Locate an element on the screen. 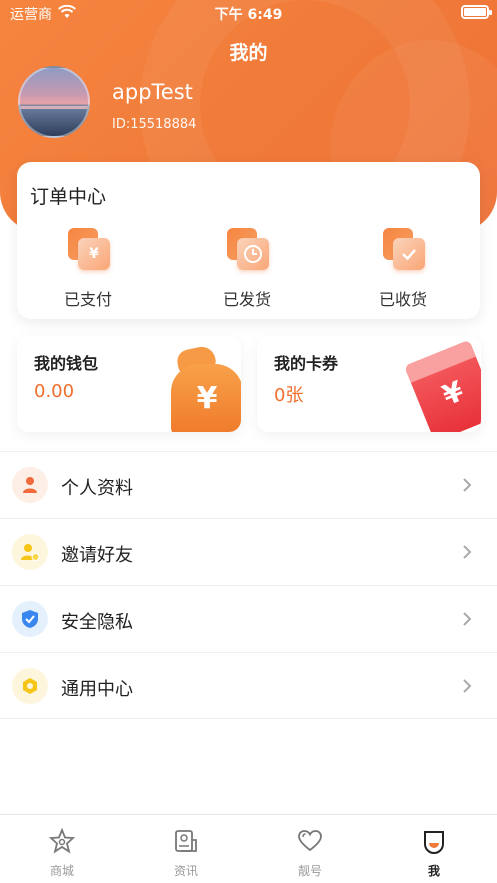 The image size is (497, 883). avatar is located at coordinates (54, 102).